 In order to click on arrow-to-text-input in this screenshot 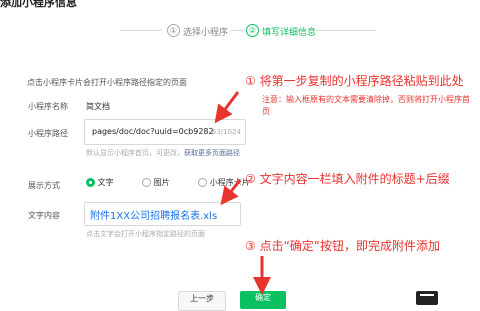, I will do `click(231, 192)`.